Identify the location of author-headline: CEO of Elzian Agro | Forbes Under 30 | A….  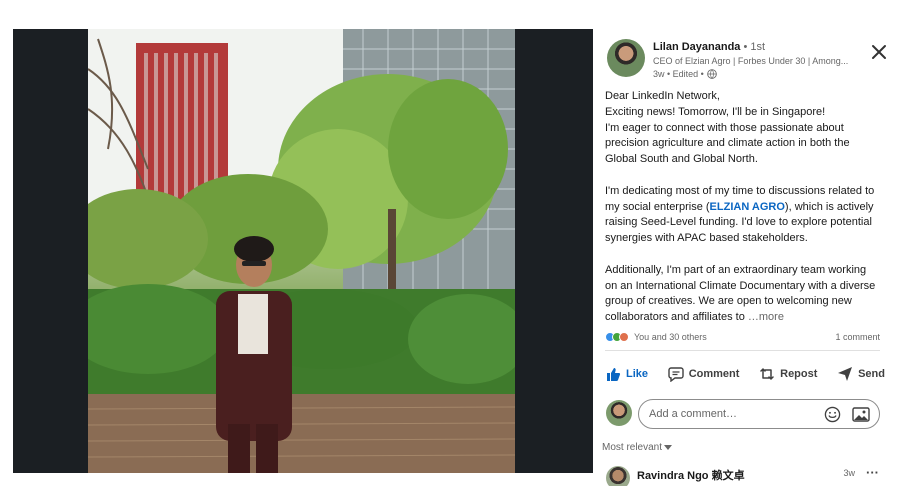
(751, 61).